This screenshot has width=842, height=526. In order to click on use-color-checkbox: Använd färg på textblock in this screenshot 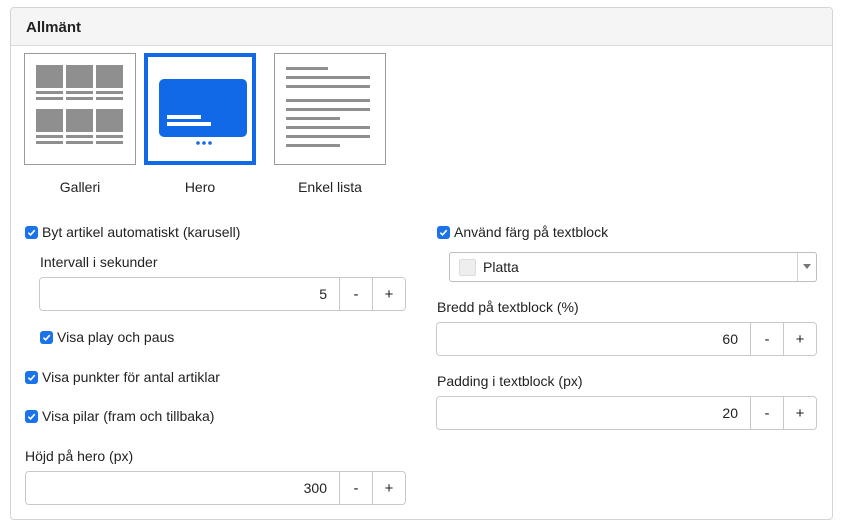, I will do `click(522, 232)`.